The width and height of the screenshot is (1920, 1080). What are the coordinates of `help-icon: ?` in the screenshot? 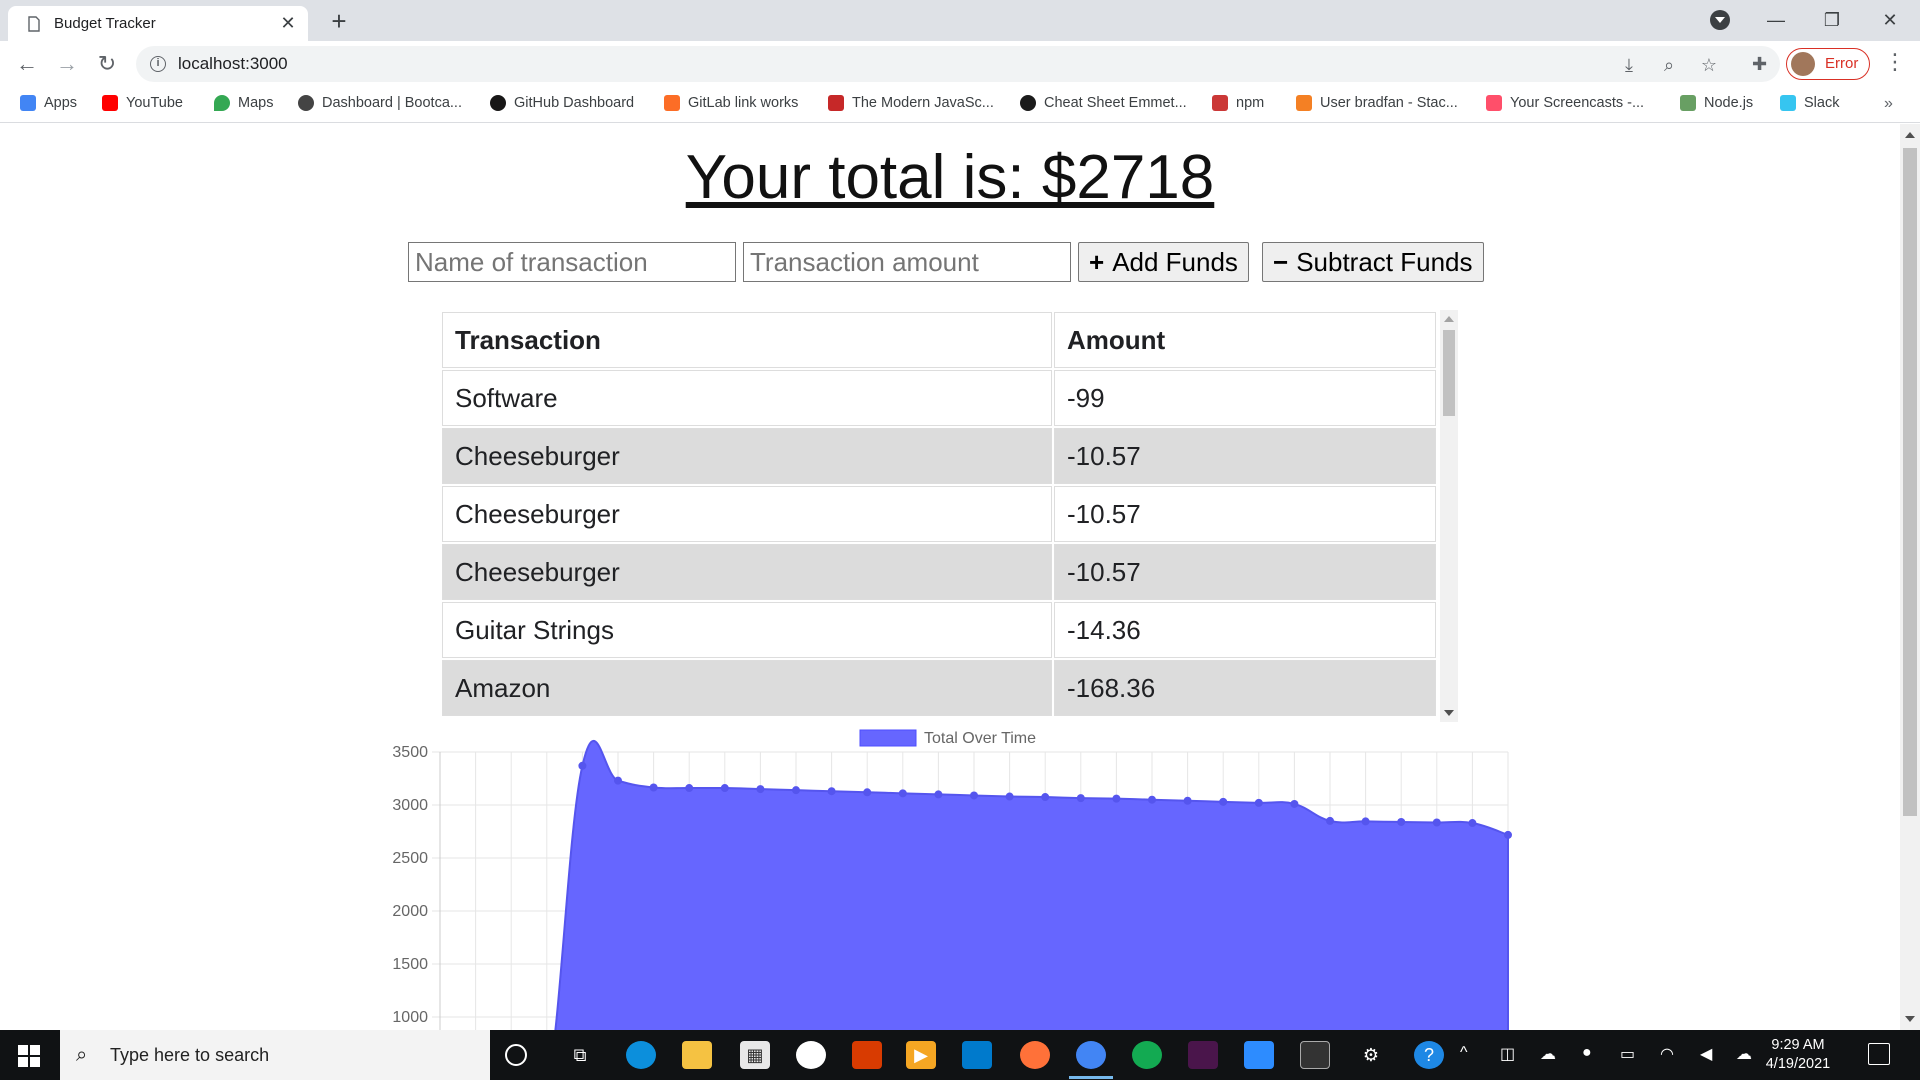 It's located at (1429, 1055).